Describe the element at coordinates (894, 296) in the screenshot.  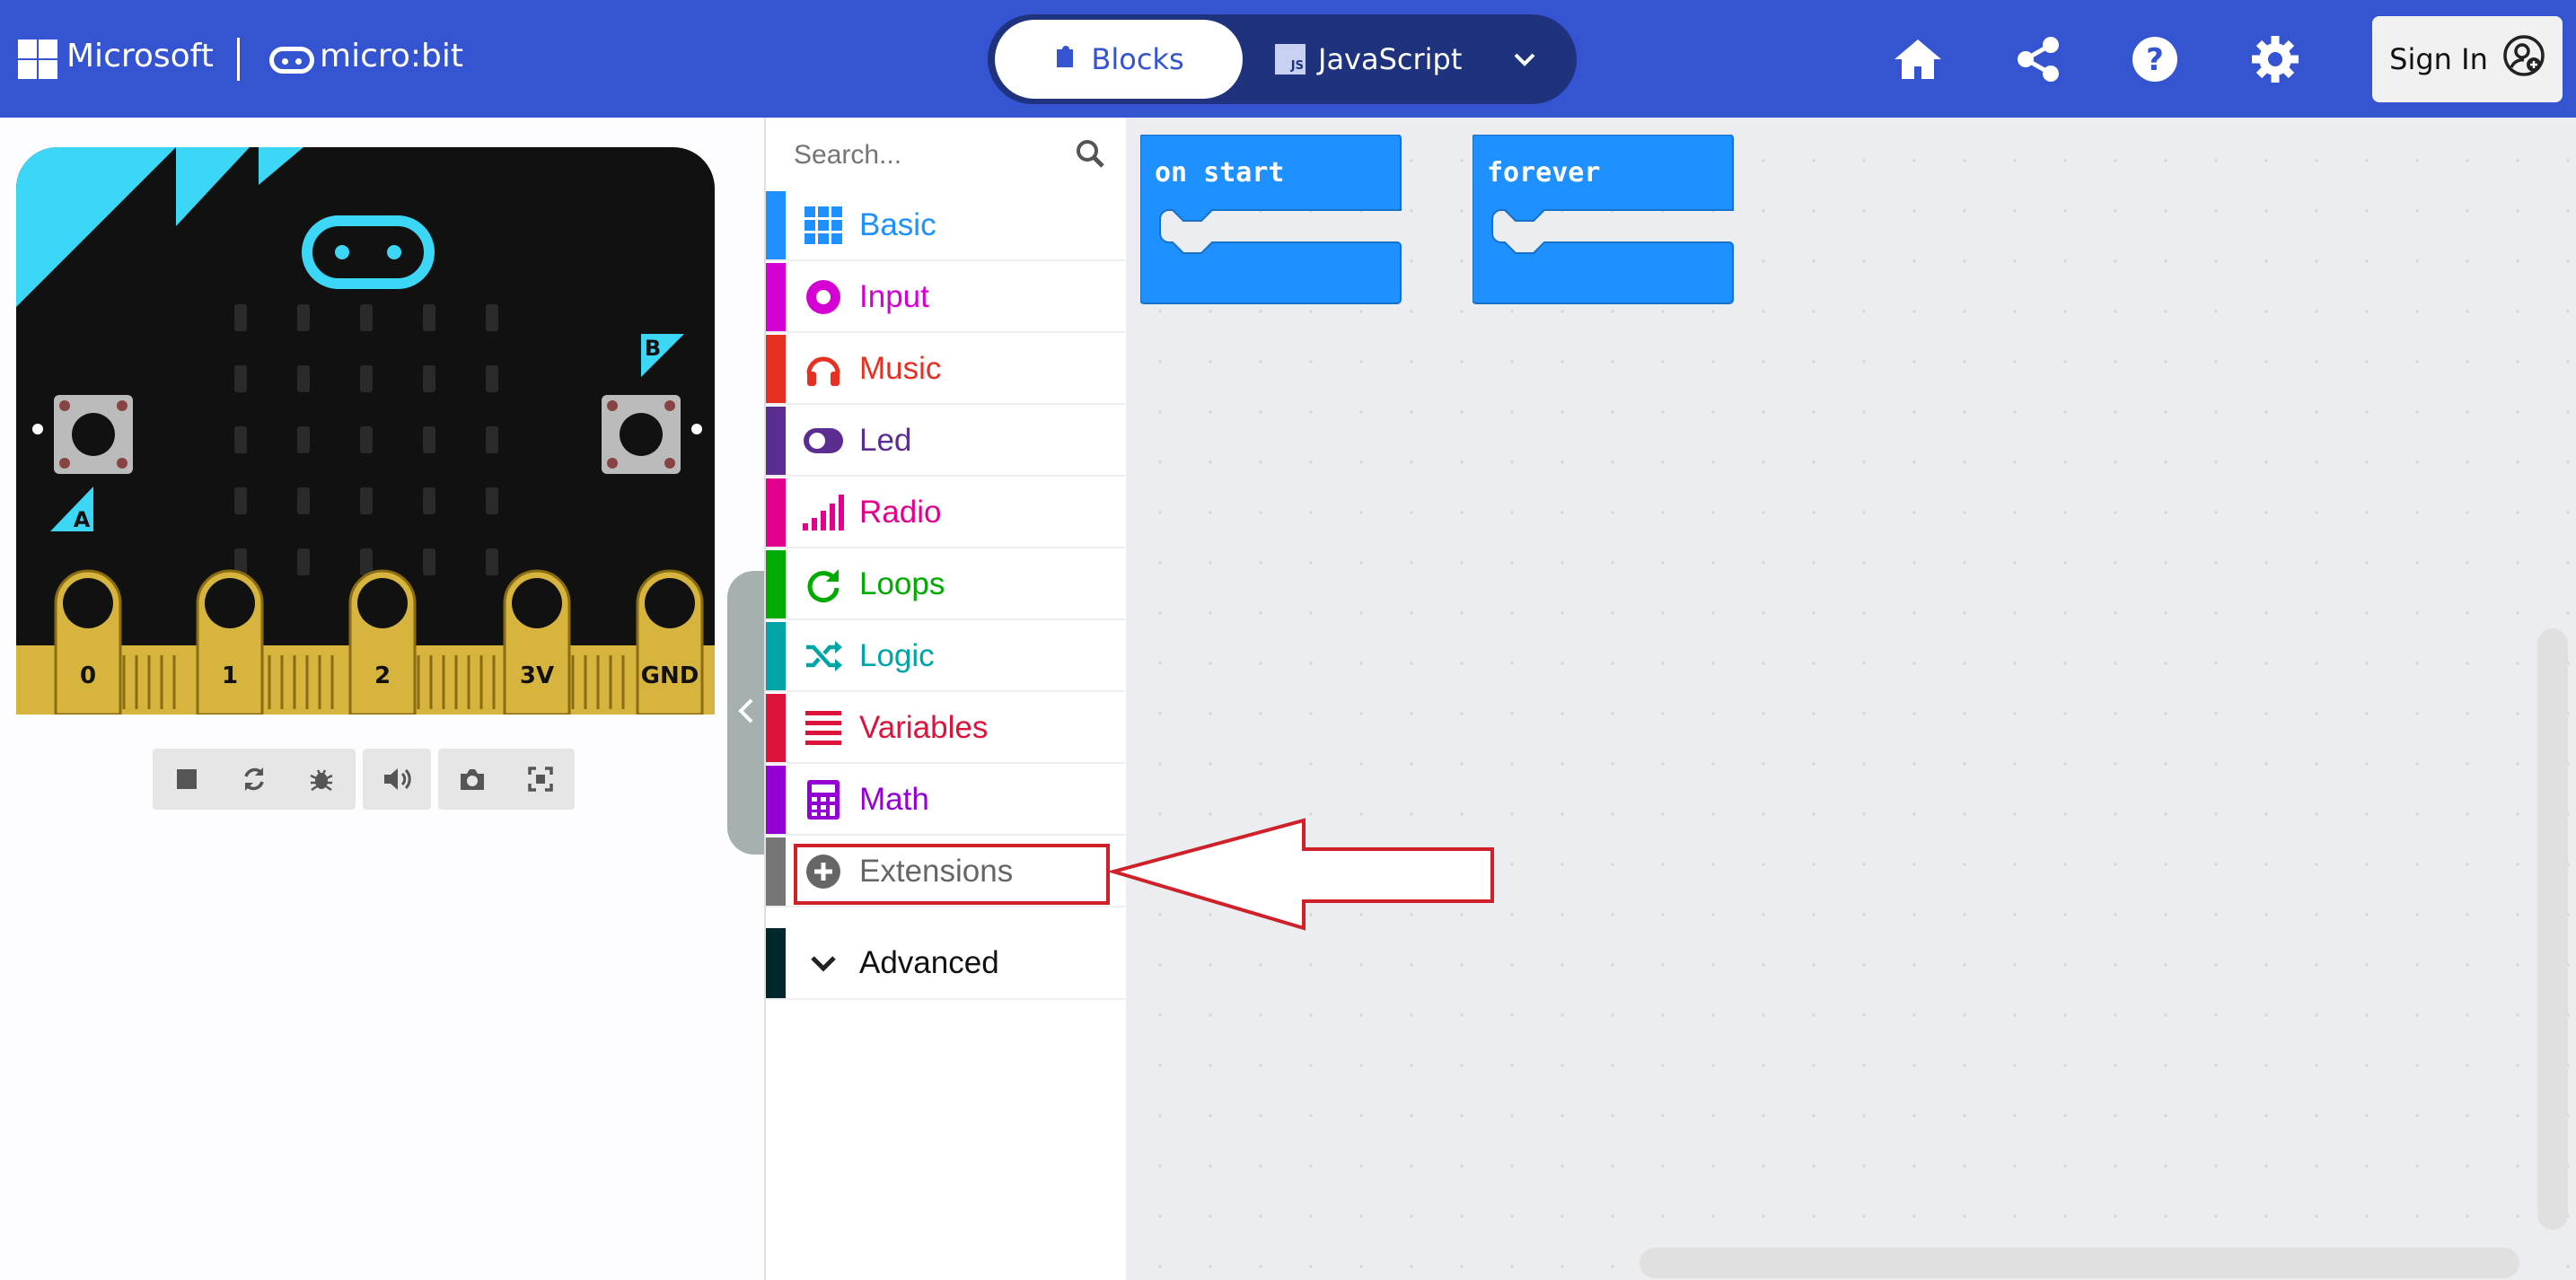
I see `category-label: Input` at that location.